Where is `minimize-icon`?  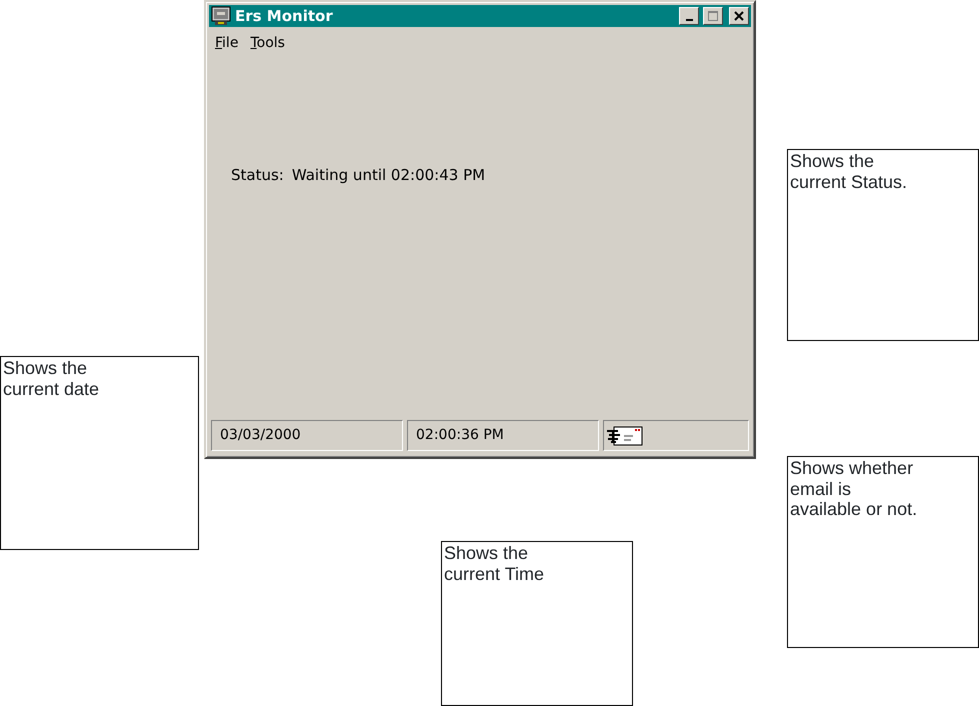
minimize-icon is located at coordinates (689, 20).